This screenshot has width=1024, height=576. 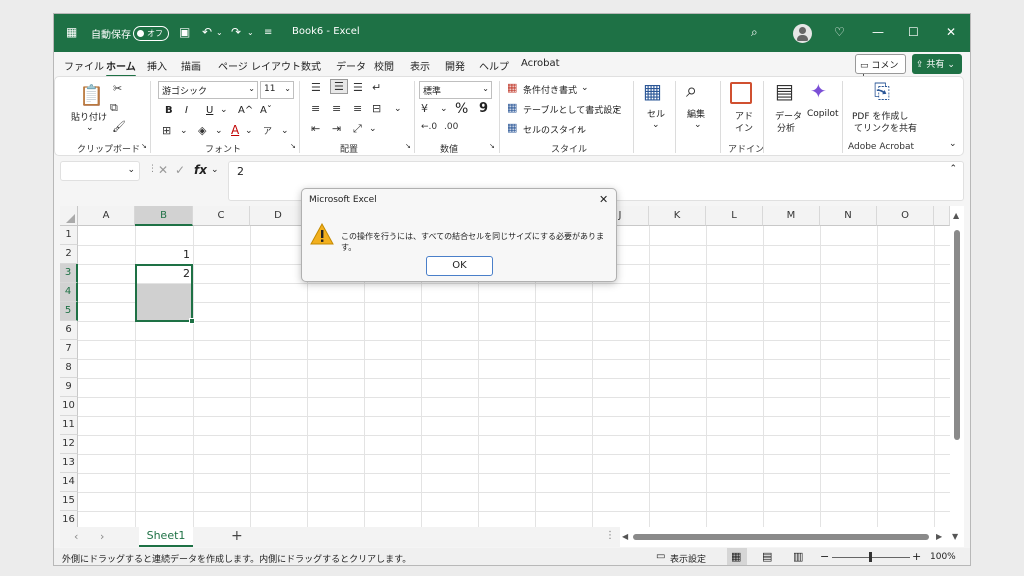 What do you see at coordinates (69, 292) in the screenshot?
I see `row-header: 4` at bounding box center [69, 292].